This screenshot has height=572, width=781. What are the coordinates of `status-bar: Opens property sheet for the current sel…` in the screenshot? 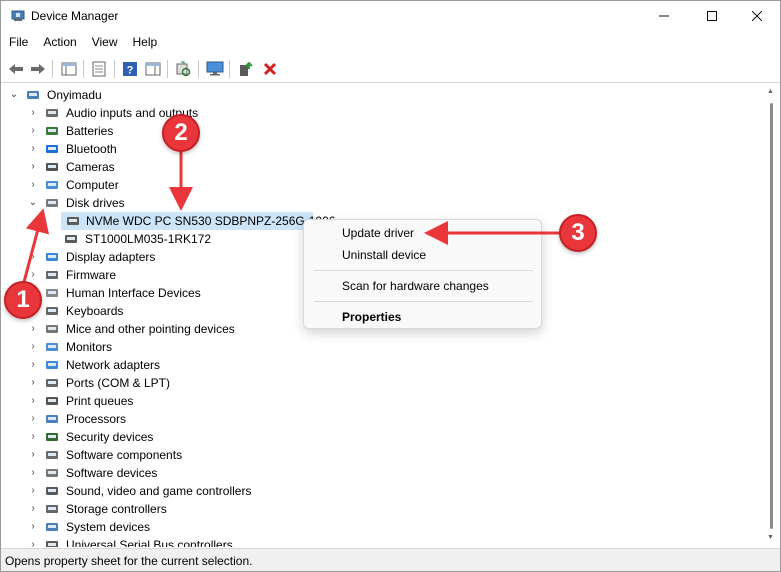 It's located at (390, 559).